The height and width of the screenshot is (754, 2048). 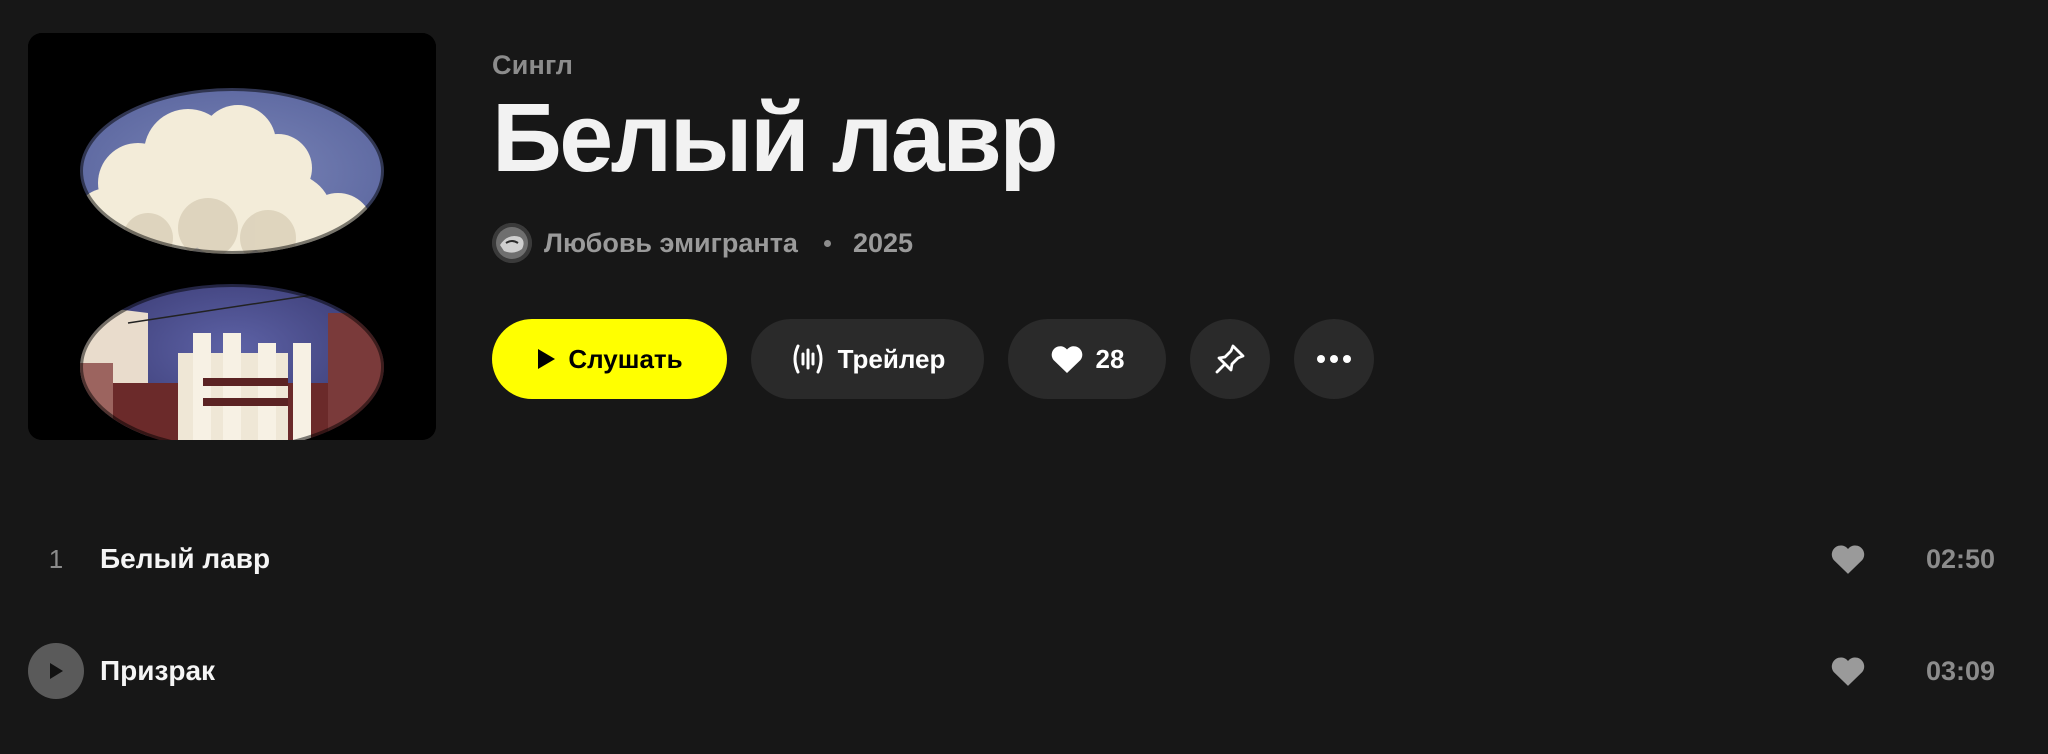 I want to click on artist-avatar, so click(x=512, y=243).